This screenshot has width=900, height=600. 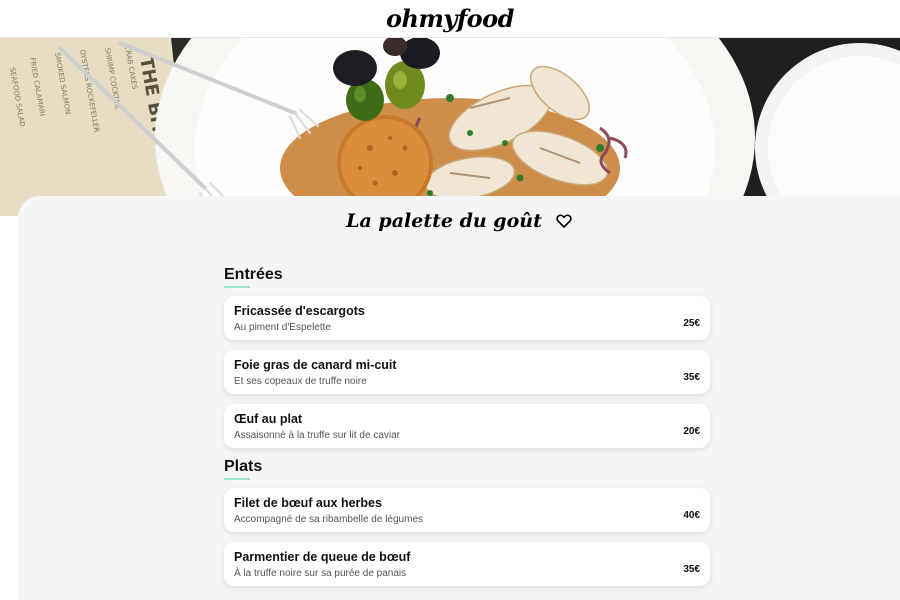 I want to click on dish-description: Et ses copeaux de truffe noire, so click(x=300, y=381).